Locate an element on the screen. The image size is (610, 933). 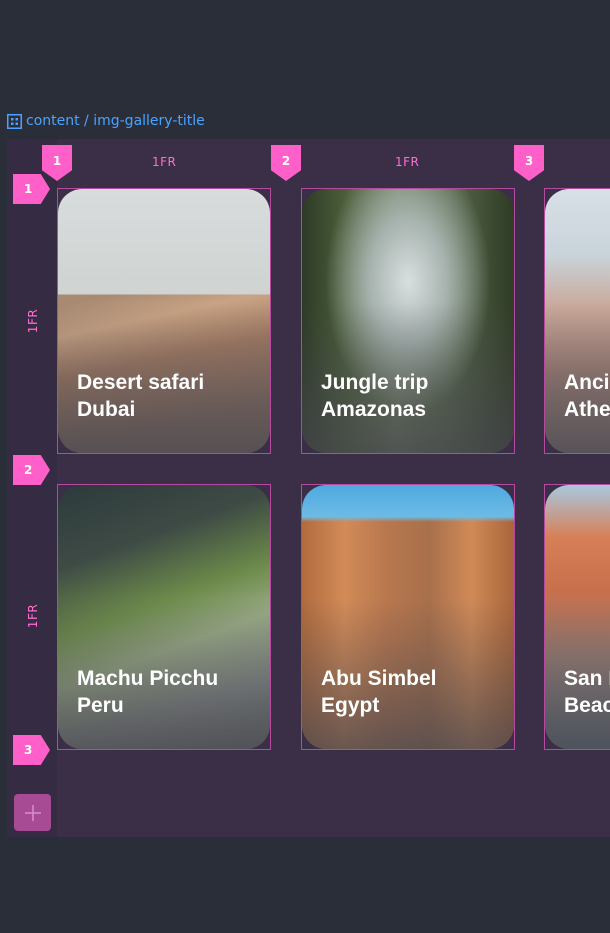
card-image: Desert safari Dubai is located at coordinates (164, 321).